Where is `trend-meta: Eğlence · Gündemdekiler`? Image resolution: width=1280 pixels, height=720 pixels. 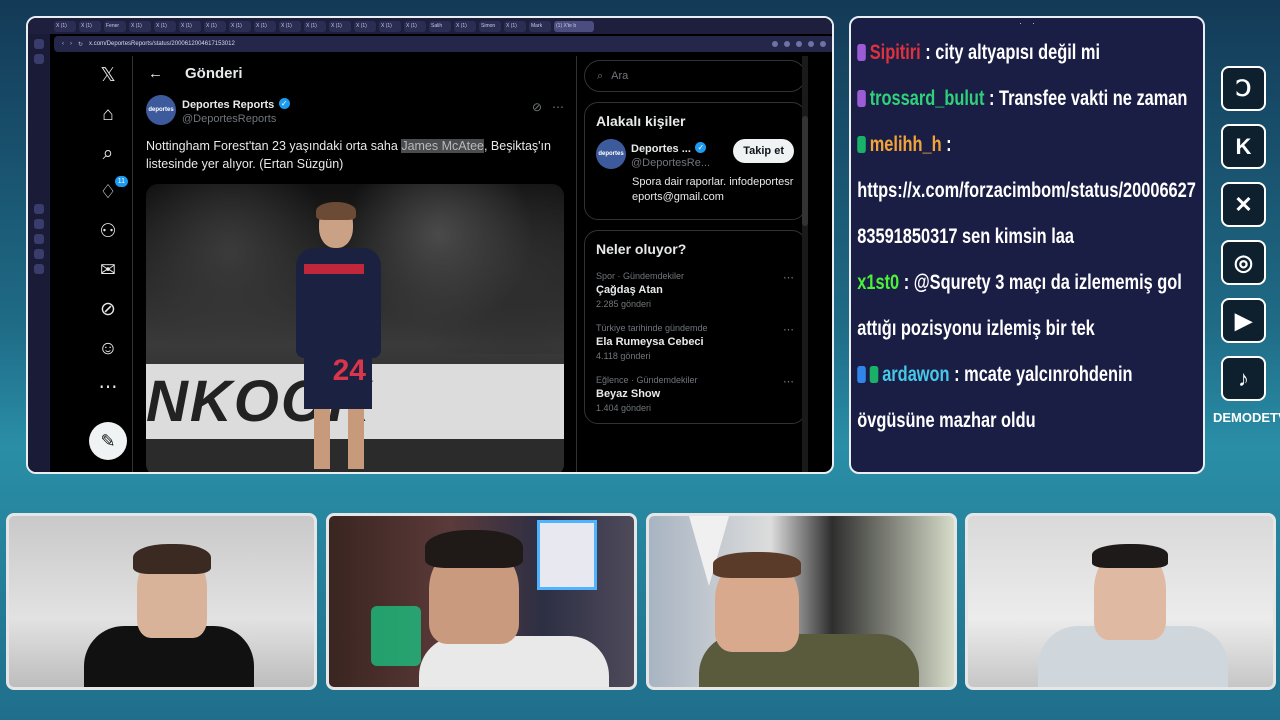
trend-meta: Eğlence · Gündemdekiler is located at coordinates (647, 380).